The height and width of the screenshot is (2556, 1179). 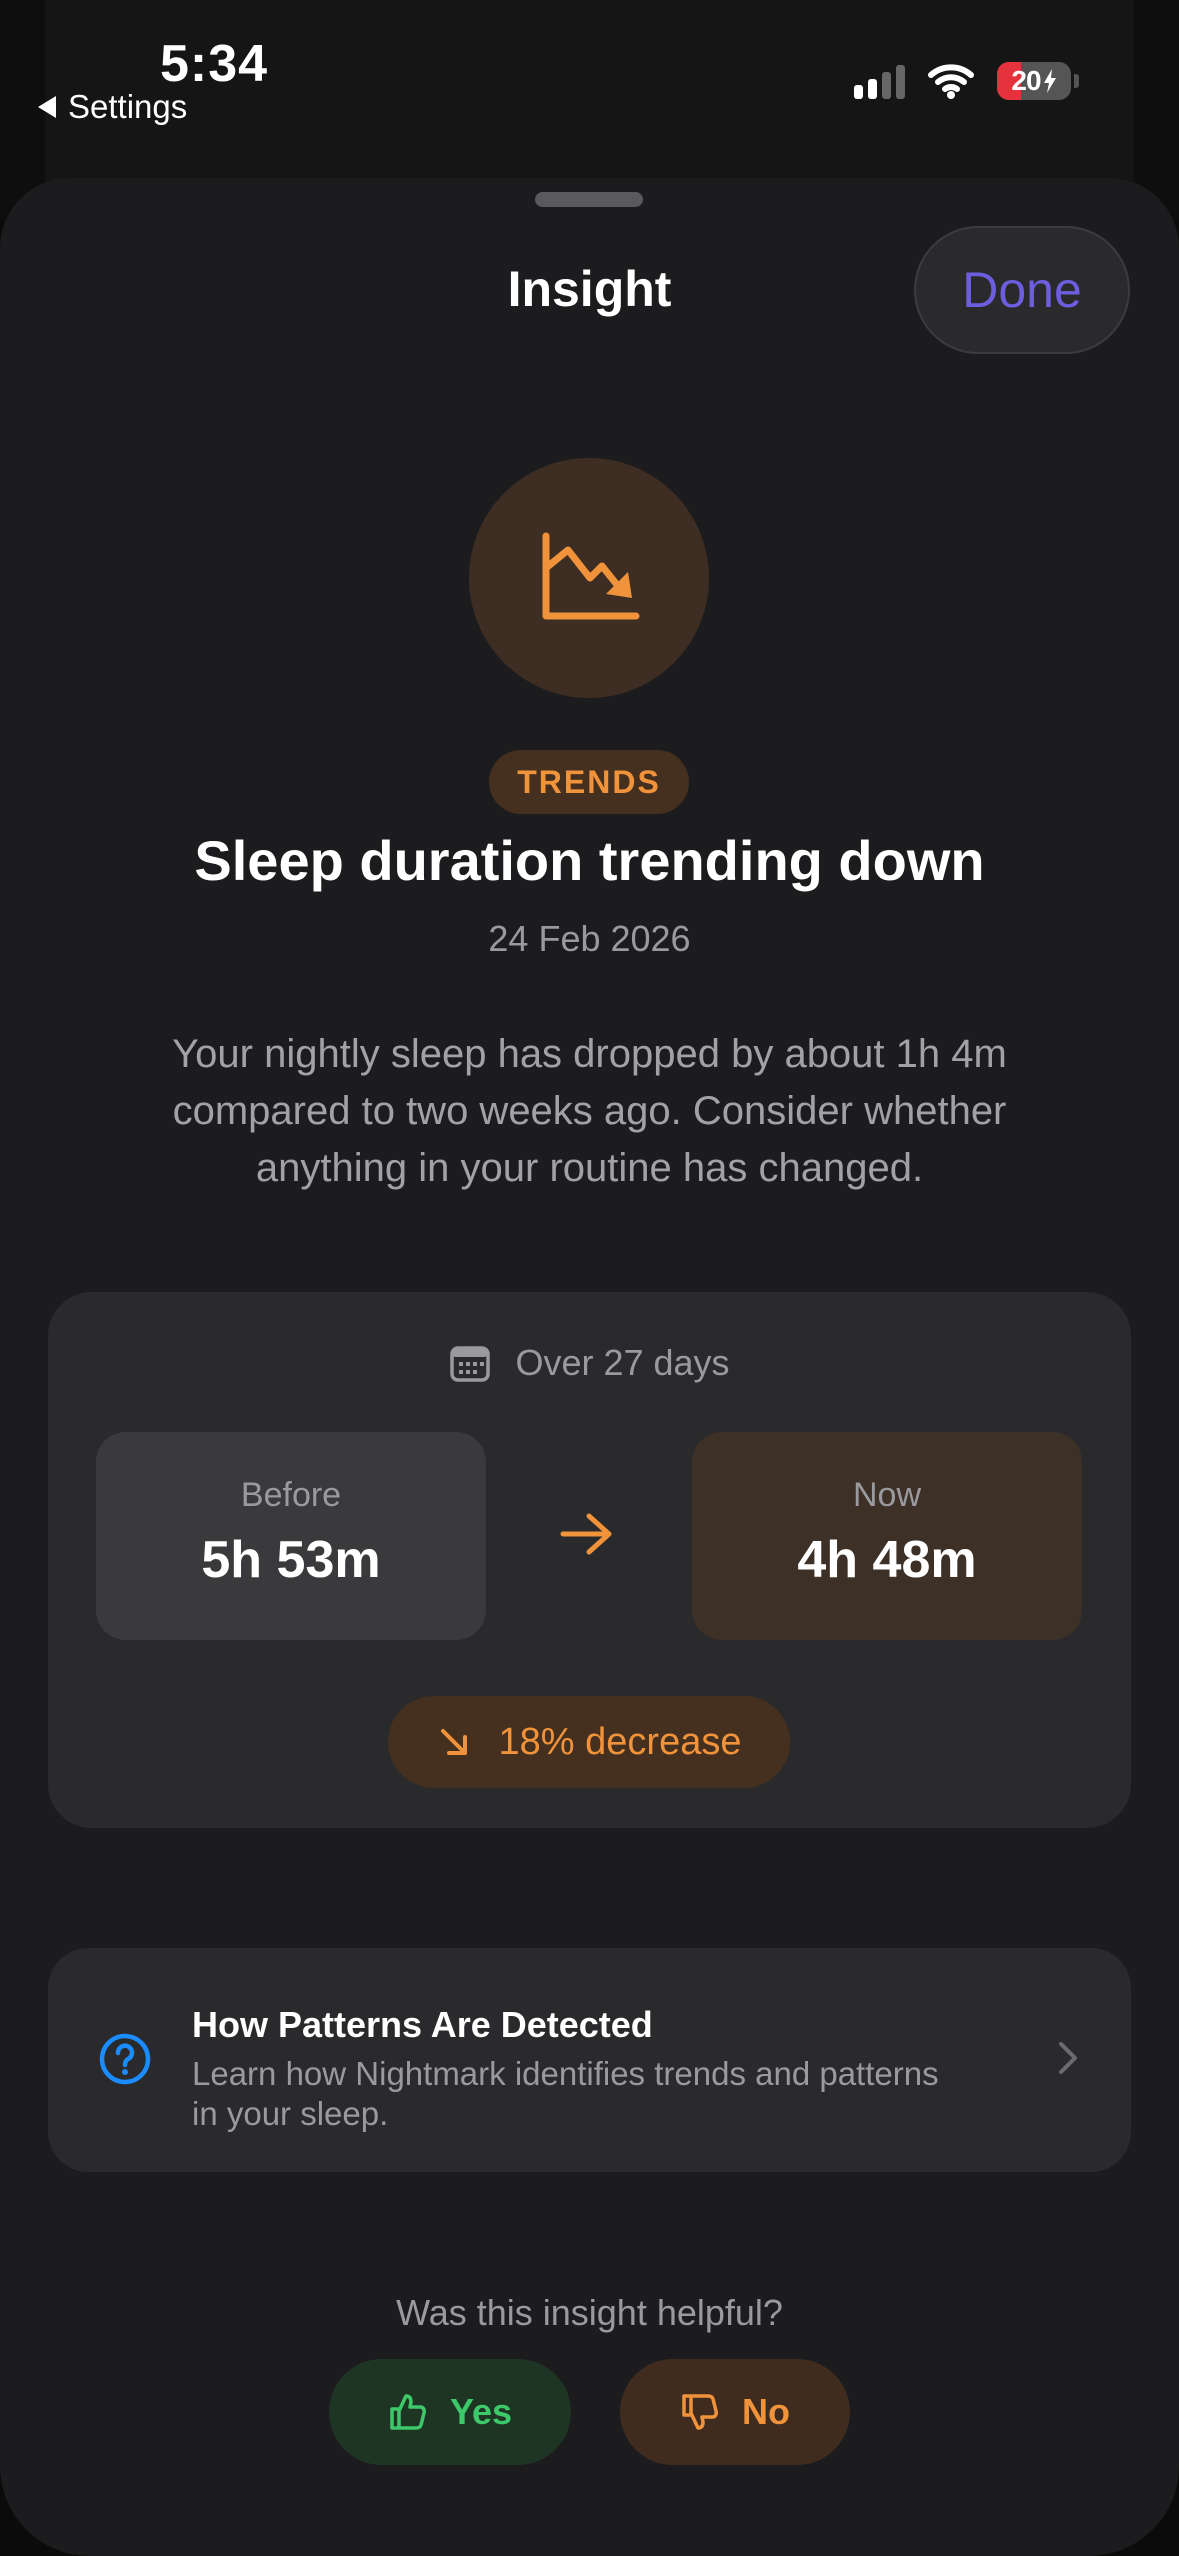 I want to click on helpful-no-button: No, so click(x=735, y=2412).